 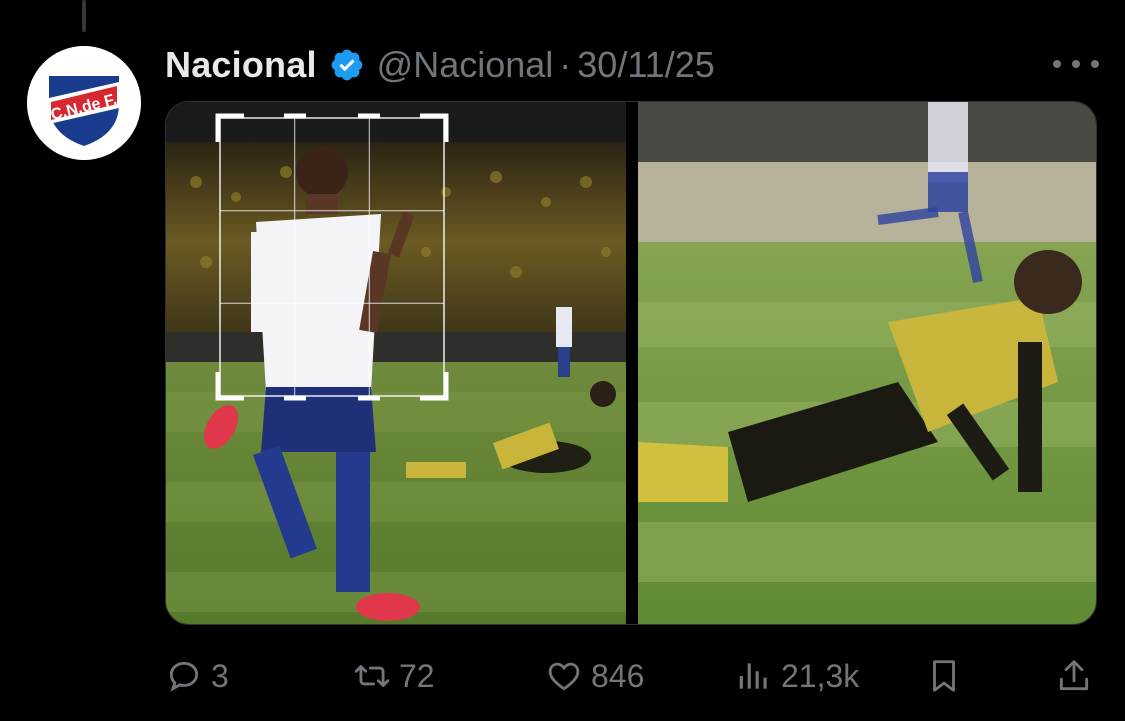 I want to click on action-bar: 3 72 846 21,3k, so click(x=630, y=676).